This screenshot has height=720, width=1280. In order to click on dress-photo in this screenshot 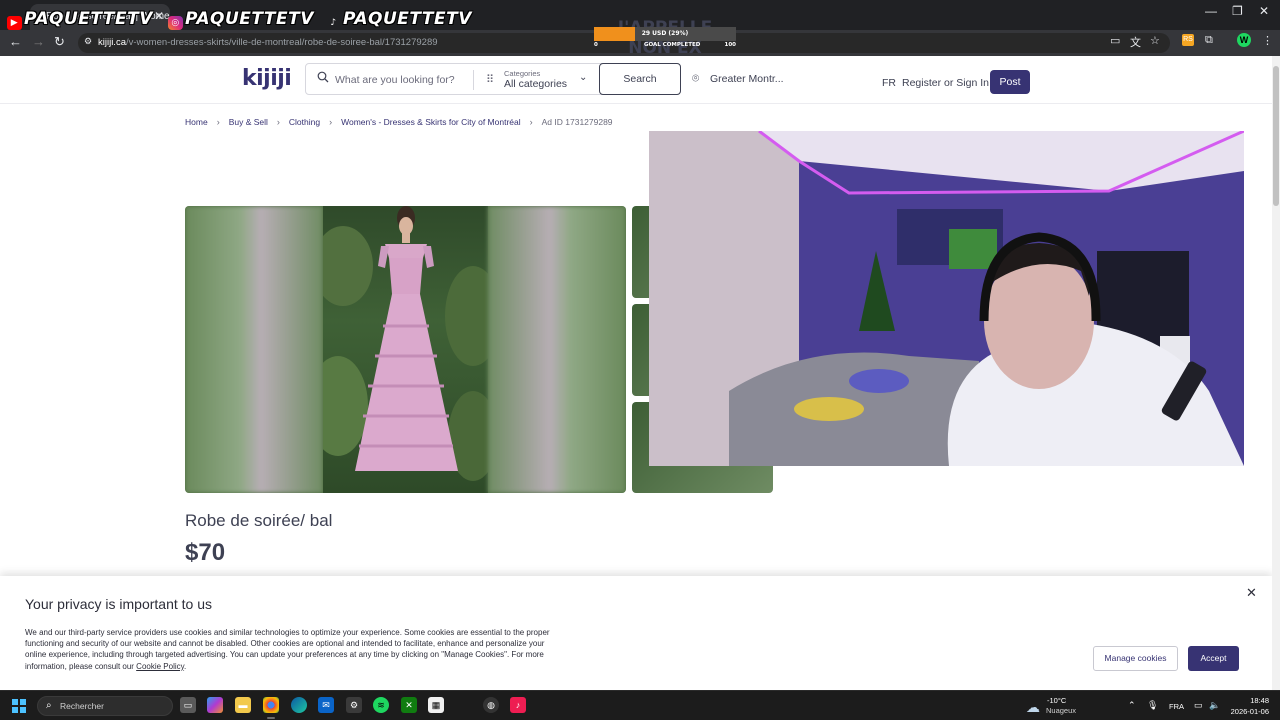, I will do `click(405, 349)`.